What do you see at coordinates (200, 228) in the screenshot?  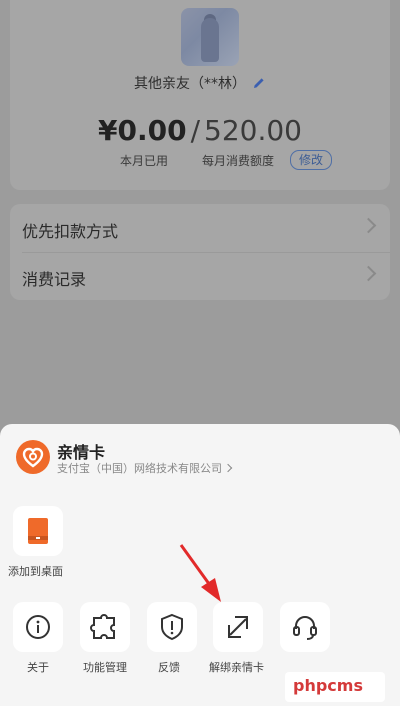 I see `menu-item-payment-priority: 优先扣款方式` at bounding box center [200, 228].